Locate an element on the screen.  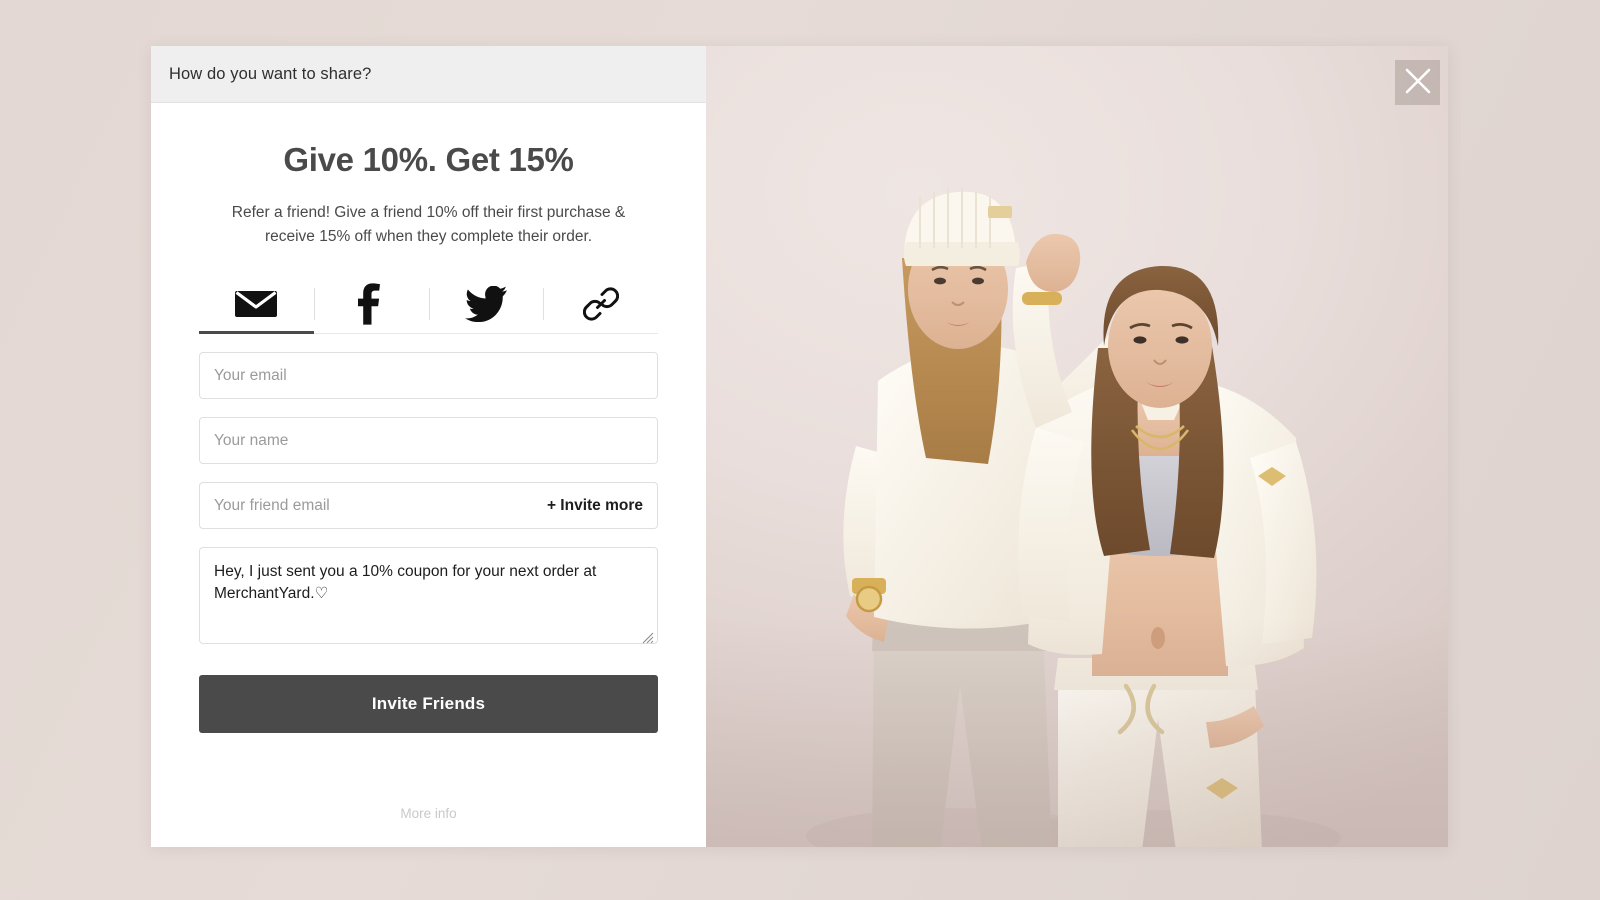
photo-floor-shadow is located at coordinates (1077, 732).